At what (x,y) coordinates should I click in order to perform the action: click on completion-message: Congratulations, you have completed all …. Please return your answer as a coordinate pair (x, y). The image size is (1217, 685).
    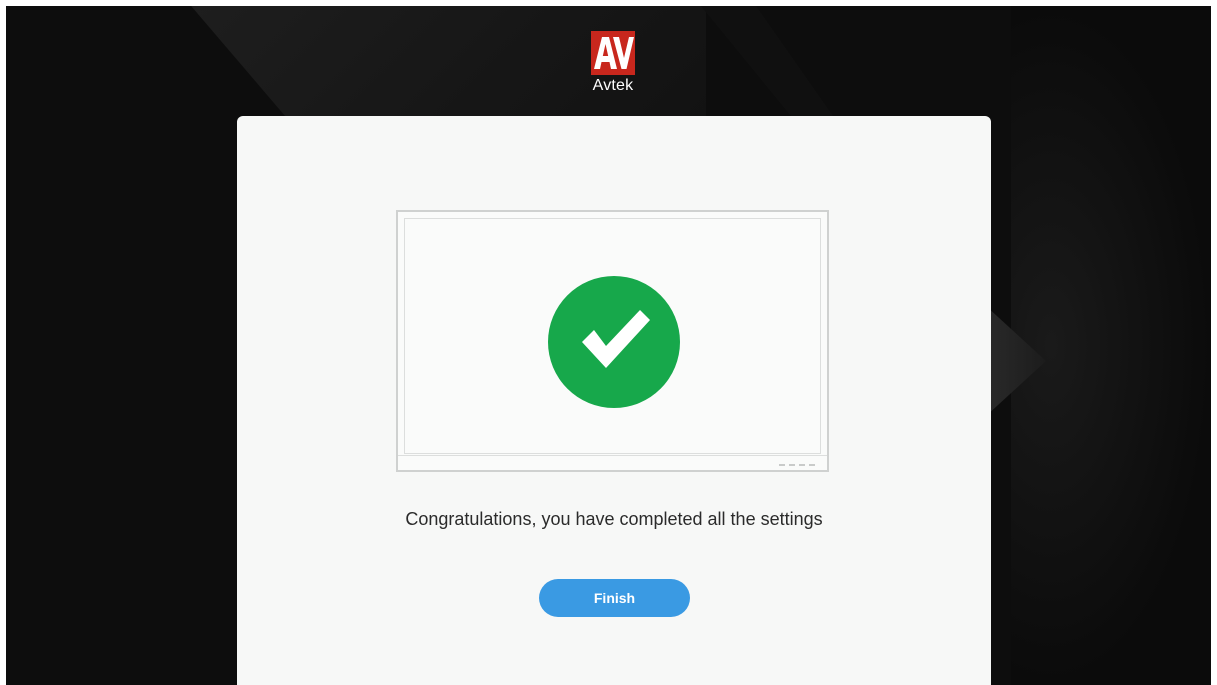
    Looking at the image, I should click on (614, 519).